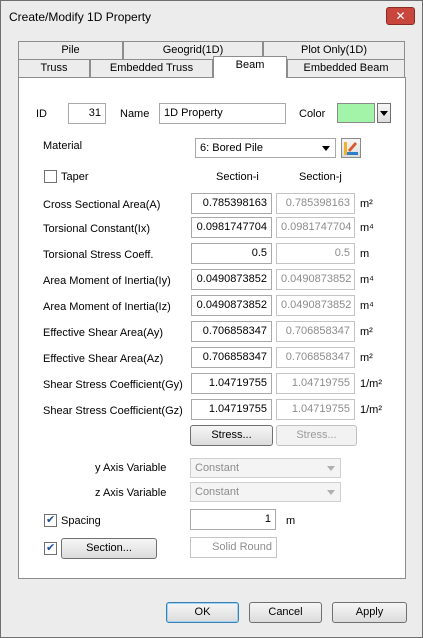 Image resolution: width=423 pixels, height=638 pixels. Describe the element at coordinates (75, 177) in the screenshot. I see `taper-label: Taper` at that location.